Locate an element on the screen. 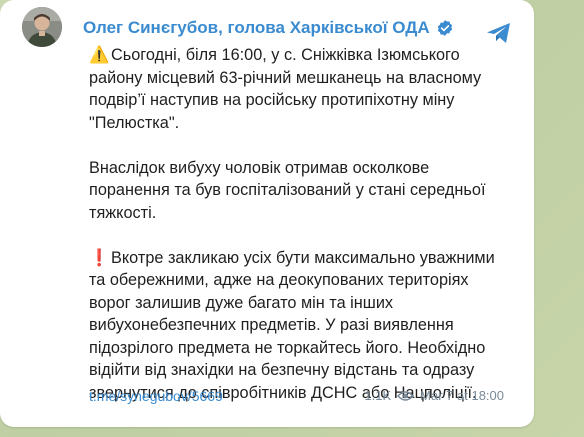  view-count: 1.1K is located at coordinates (378, 395).